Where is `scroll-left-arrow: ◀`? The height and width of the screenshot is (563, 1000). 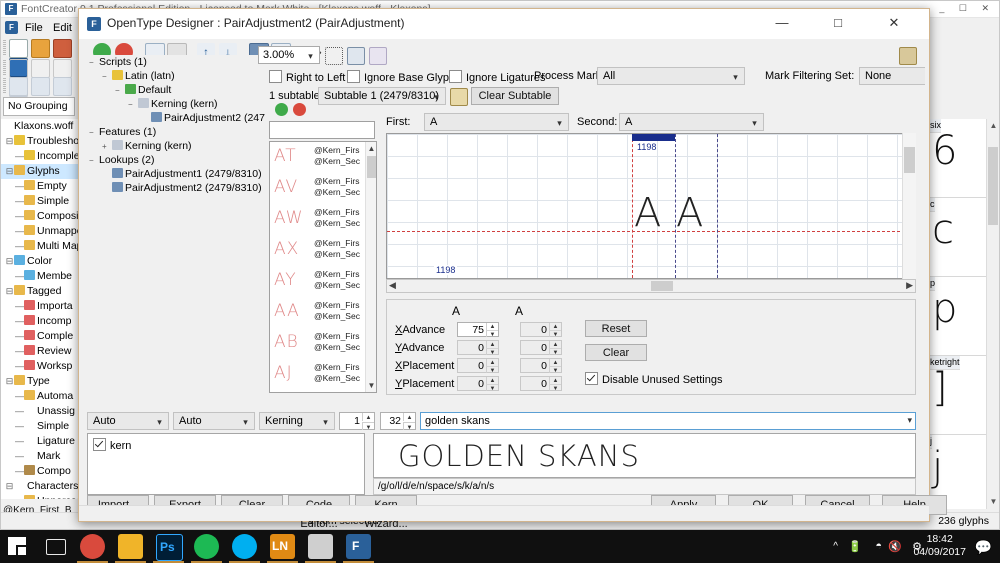 scroll-left-arrow: ◀ is located at coordinates (392, 285).